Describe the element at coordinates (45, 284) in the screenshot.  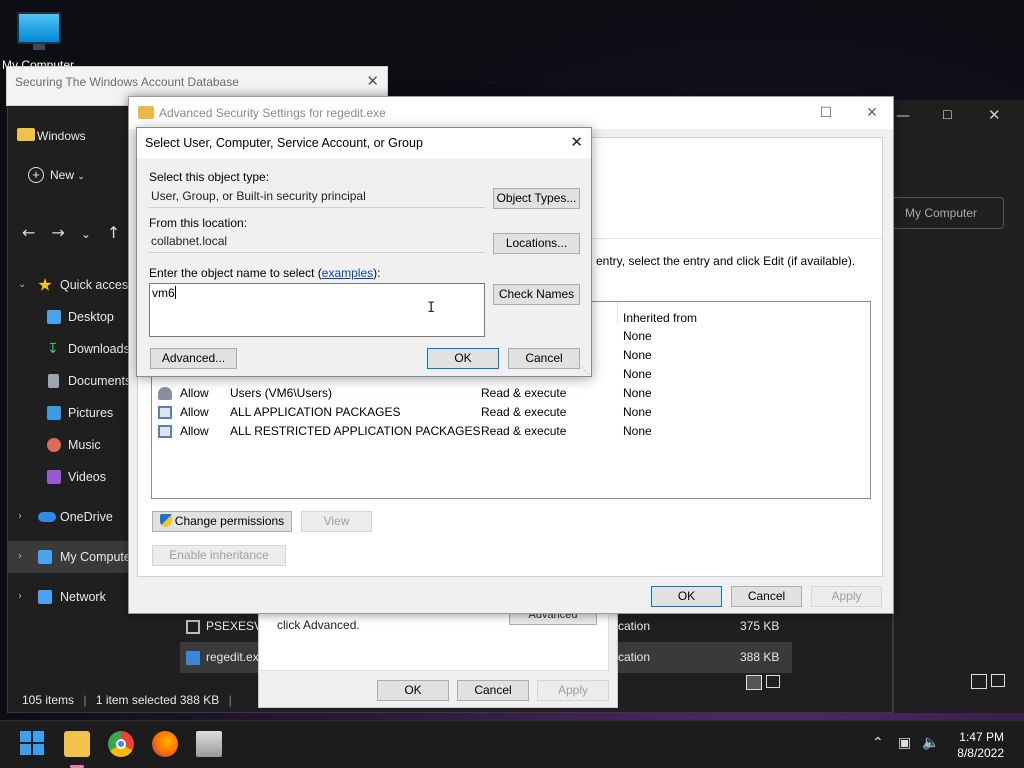
I see `star-icon` at that location.